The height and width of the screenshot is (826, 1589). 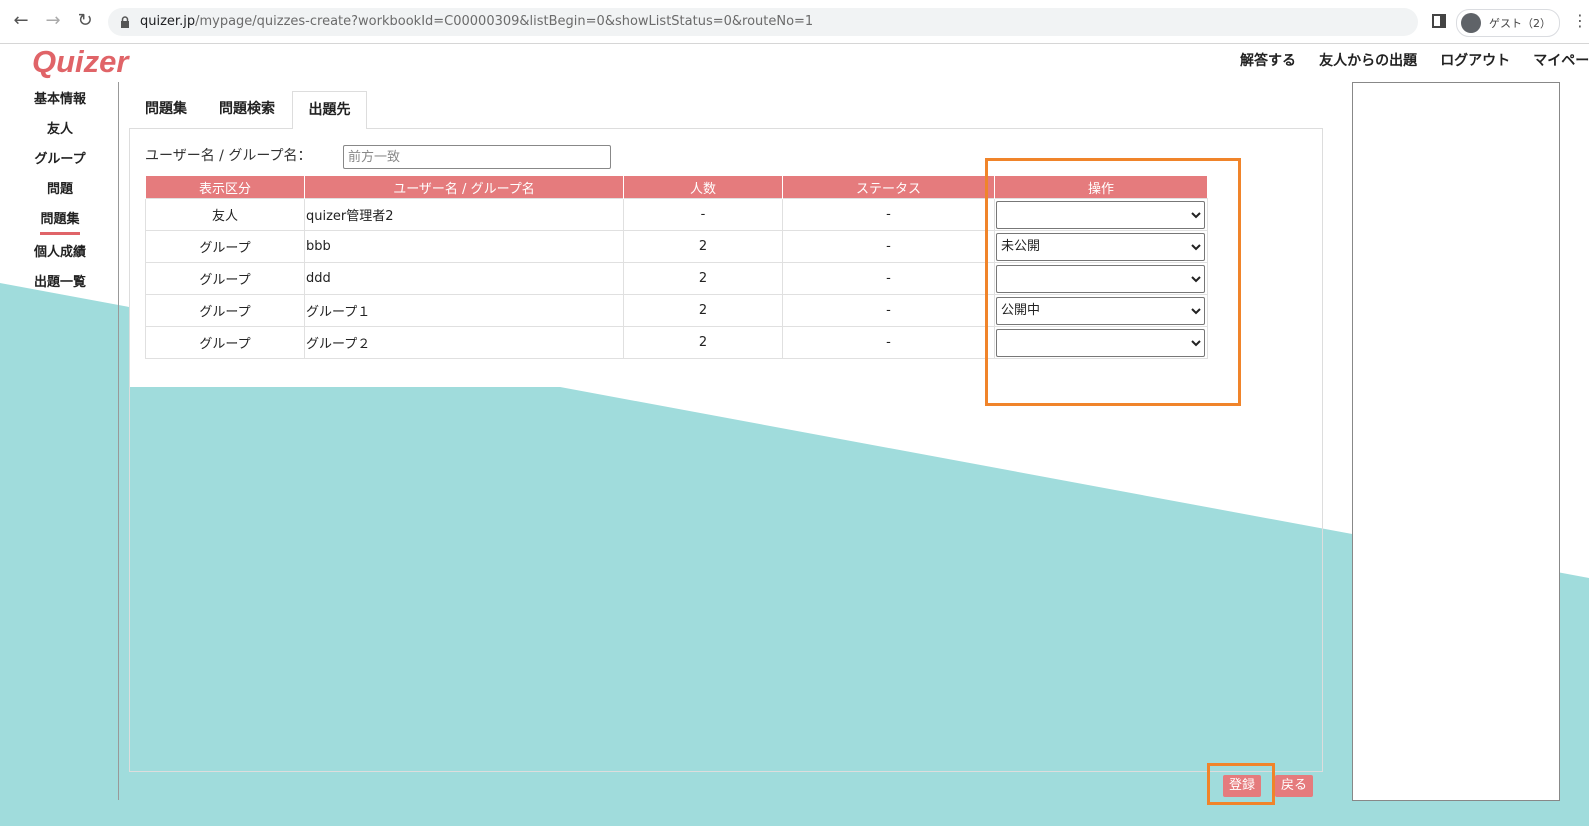 What do you see at coordinates (464, 310) in the screenshot?
I see `cell-name: グループ１` at bounding box center [464, 310].